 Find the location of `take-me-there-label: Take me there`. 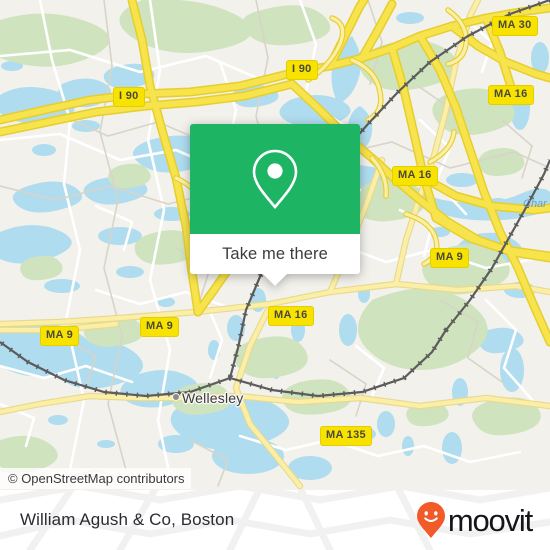

take-me-there-label: Take me there is located at coordinates (275, 253).